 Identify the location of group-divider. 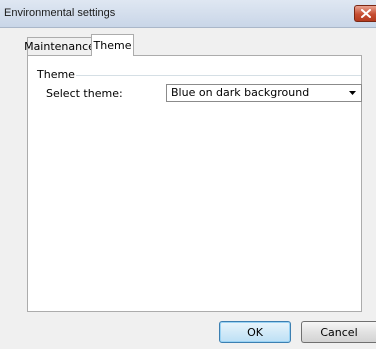
(218, 75).